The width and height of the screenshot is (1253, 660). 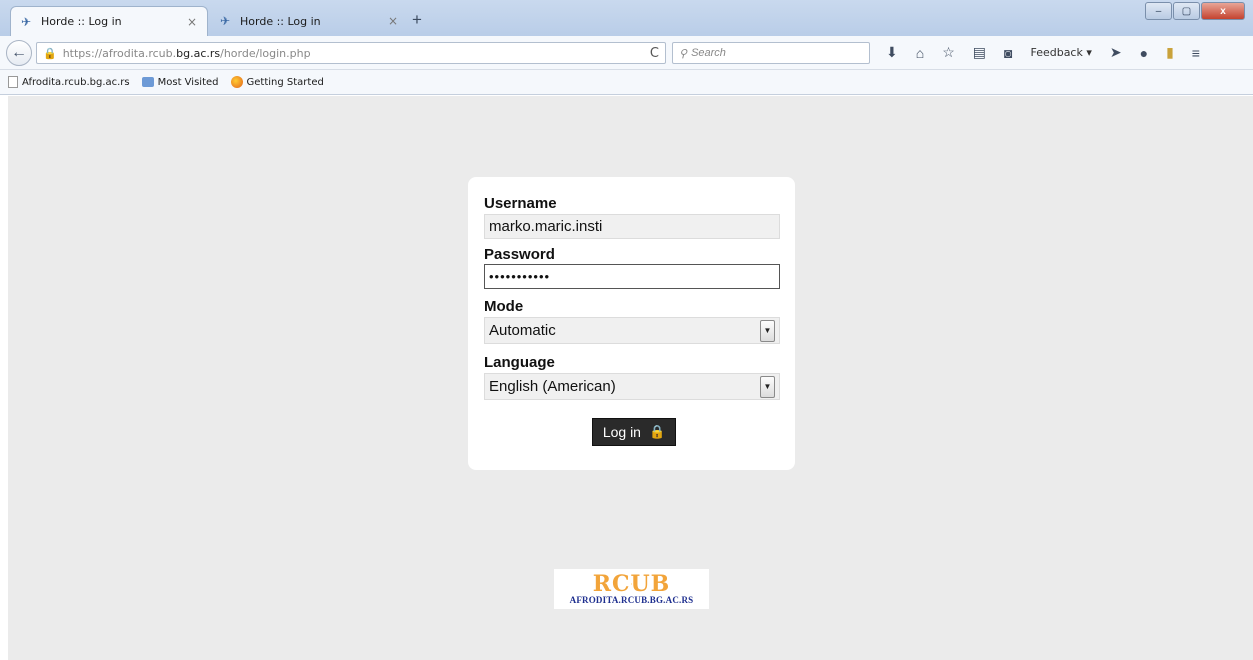 What do you see at coordinates (632, 226) in the screenshot?
I see `username-input: marko.maric.insti` at bounding box center [632, 226].